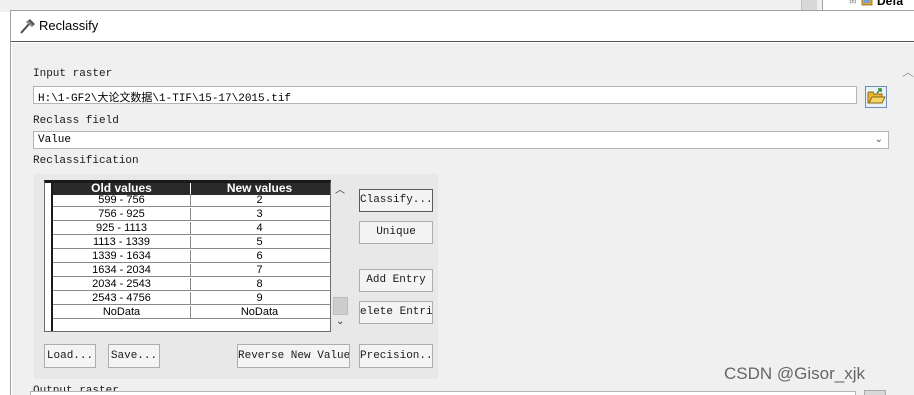 This screenshot has width=914, height=395. What do you see at coordinates (122, 284) in the screenshot?
I see `old-value-cell: 2034 - 2543` at bounding box center [122, 284].